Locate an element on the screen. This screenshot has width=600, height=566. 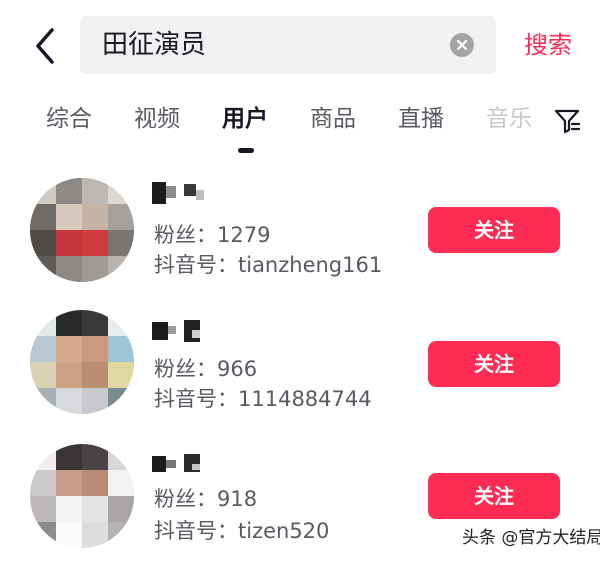
tab-live: 直播 is located at coordinates (421, 119).